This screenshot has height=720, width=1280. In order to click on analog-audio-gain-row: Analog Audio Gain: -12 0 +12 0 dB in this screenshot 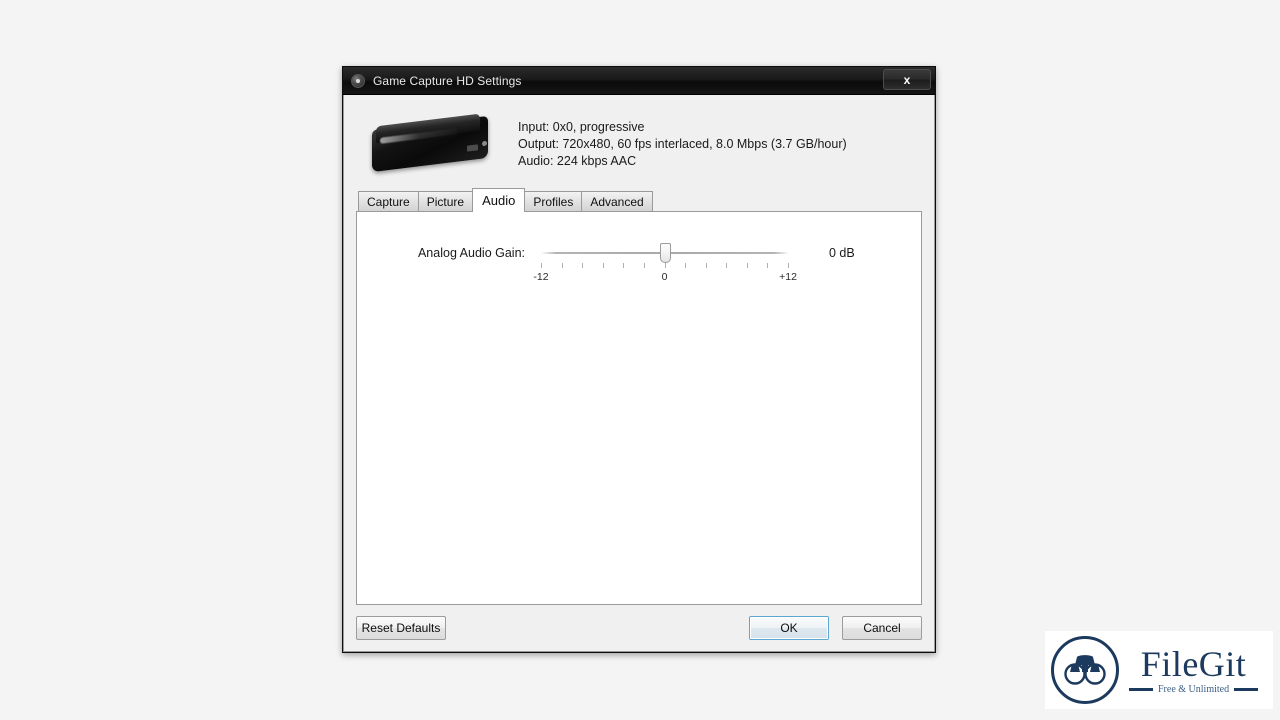, I will do `click(639, 261)`.